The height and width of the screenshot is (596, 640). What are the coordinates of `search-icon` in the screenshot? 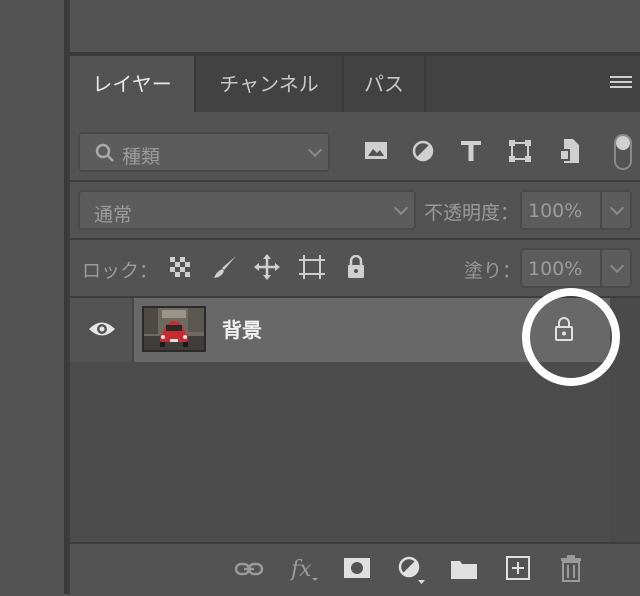 It's located at (104, 152).